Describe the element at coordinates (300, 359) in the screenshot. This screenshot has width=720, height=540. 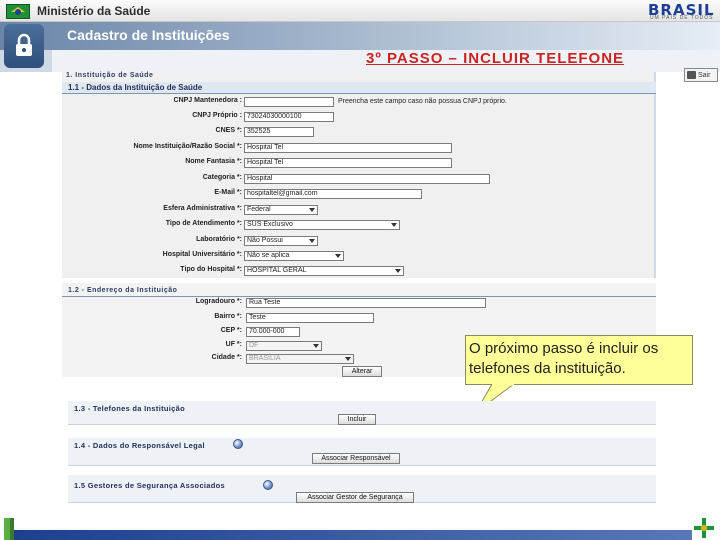
I see `city-select: BRASÍLIA` at that location.